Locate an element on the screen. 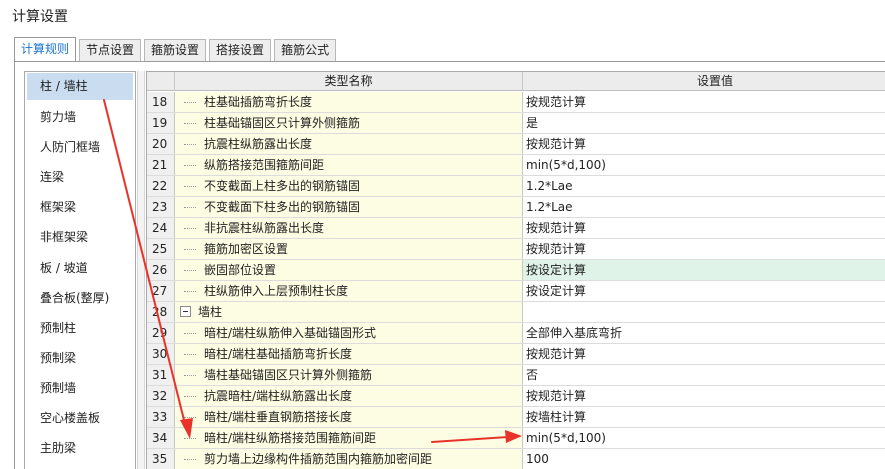 The height and width of the screenshot is (469, 885). row-number: 18 is located at coordinates (161, 102).